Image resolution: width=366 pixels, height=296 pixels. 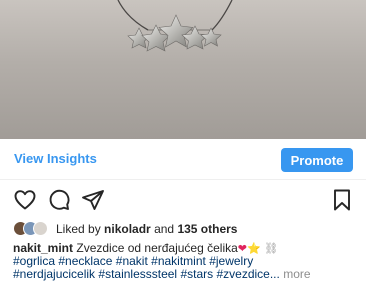 I want to click on liker-avatars, so click(x=33, y=229).